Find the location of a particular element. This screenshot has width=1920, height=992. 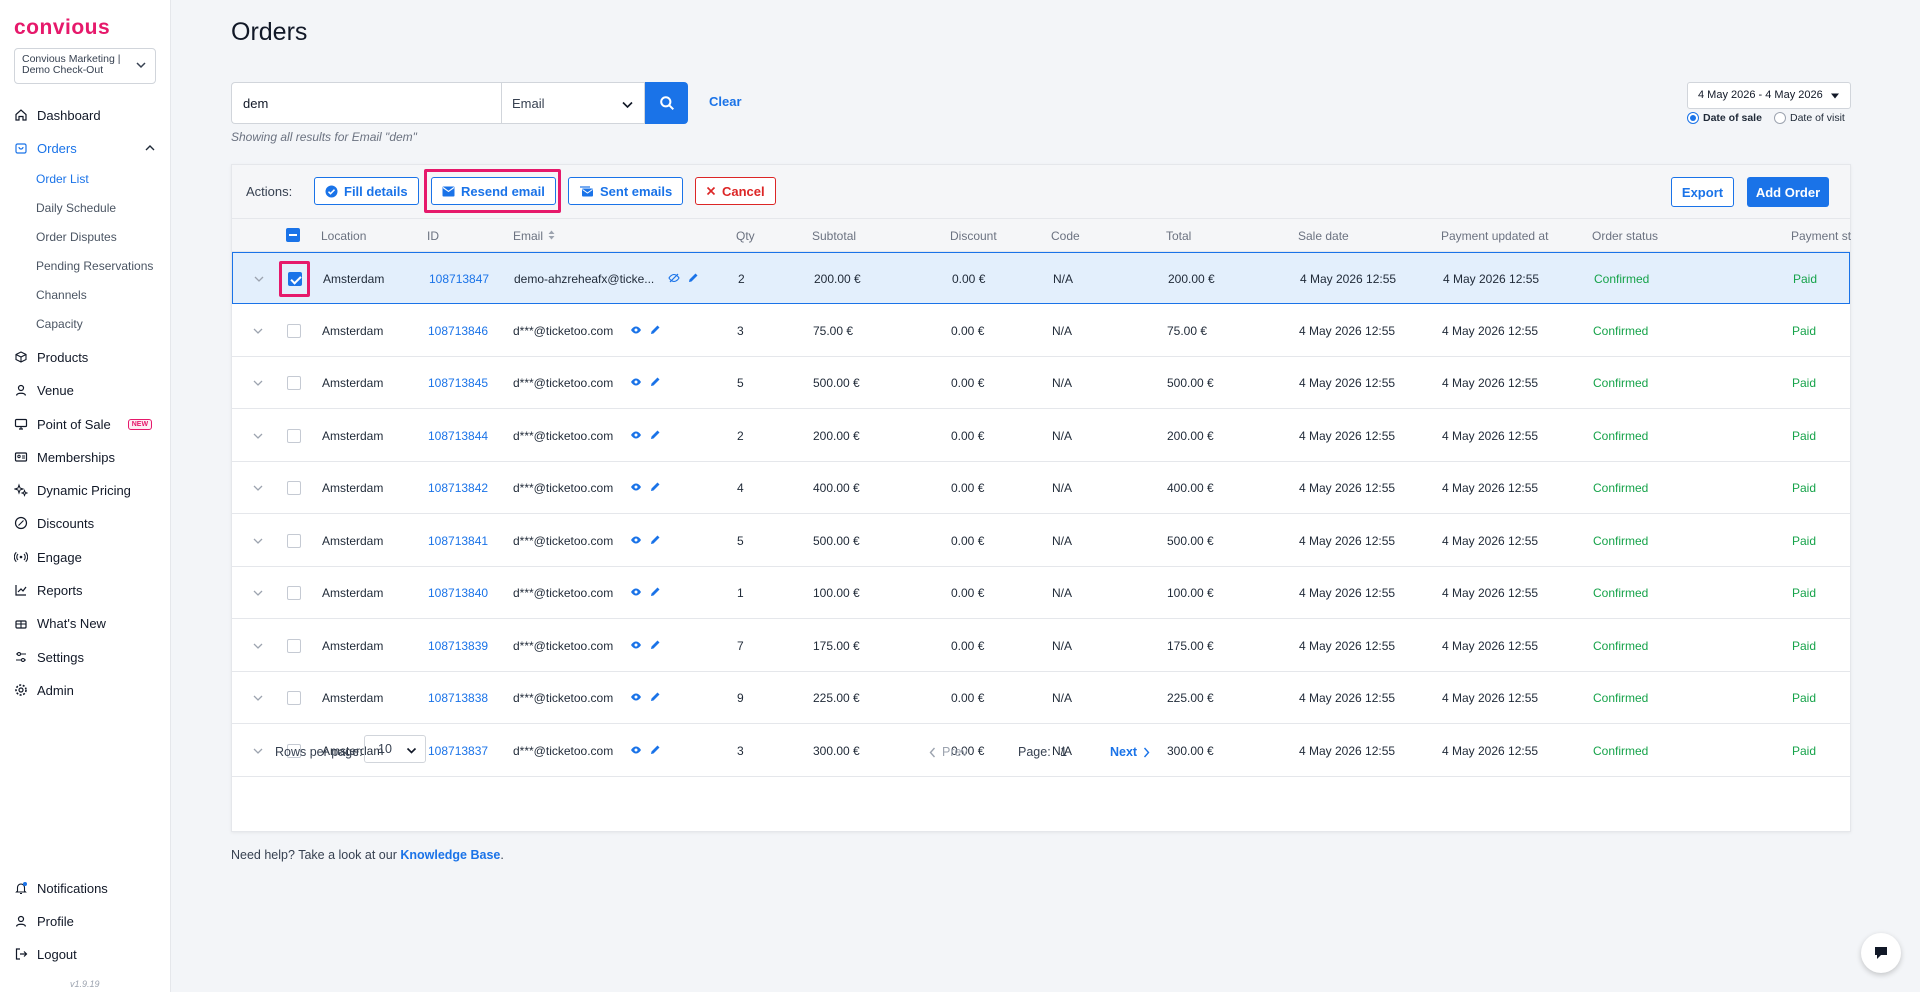

cell-order-id: 108713845 is located at coordinates (458, 383).